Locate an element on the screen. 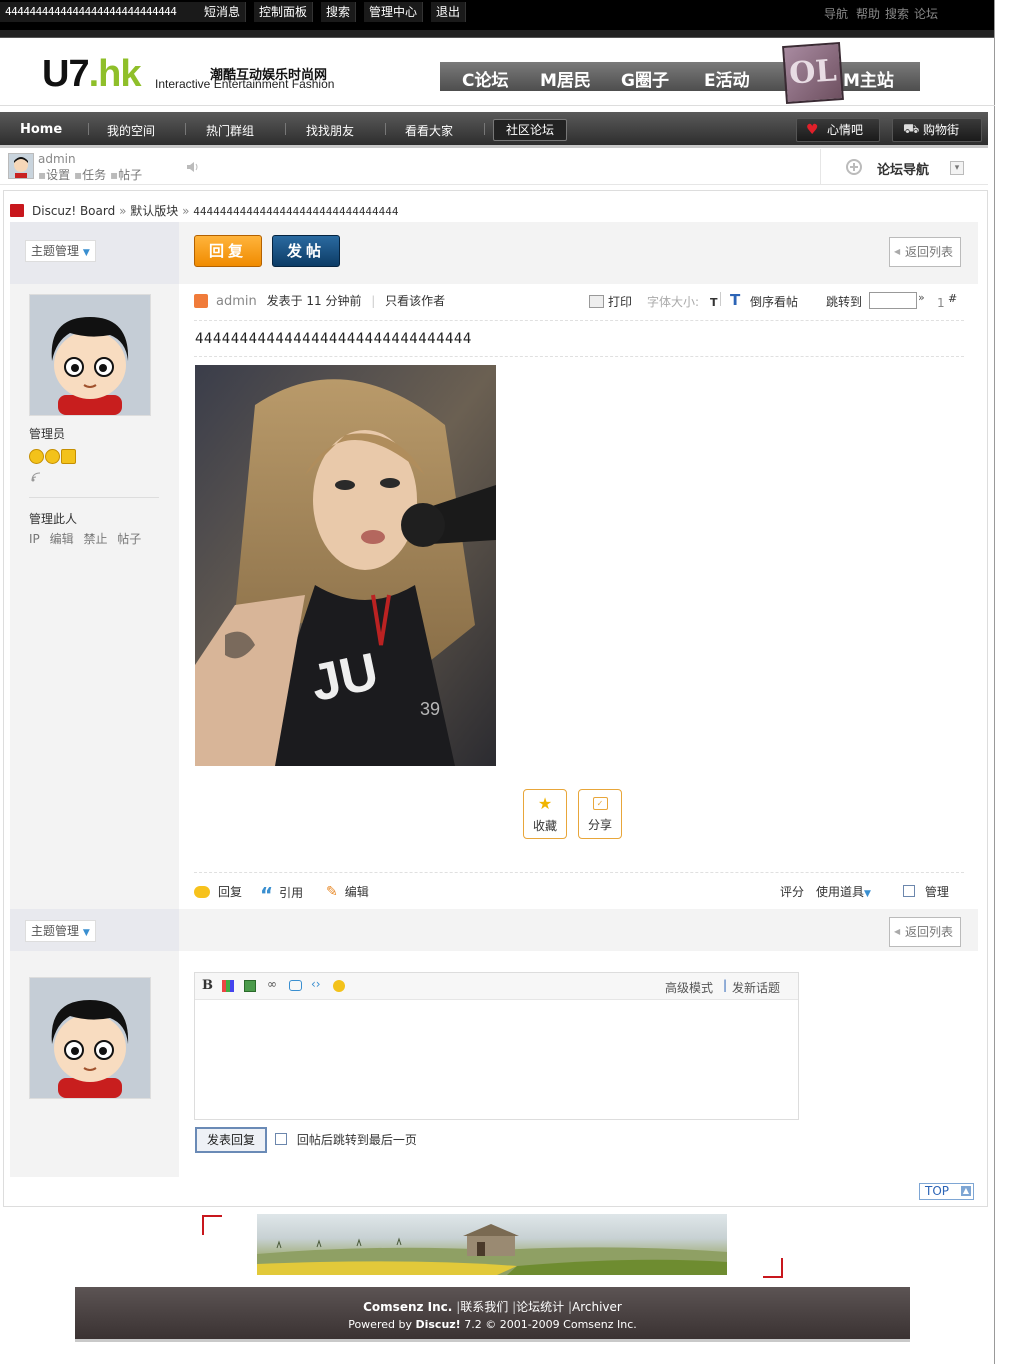 Image resolution: width=1011 pixels, height=1364 pixels. new-post-button: 发帖 is located at coordinates (306, 251).